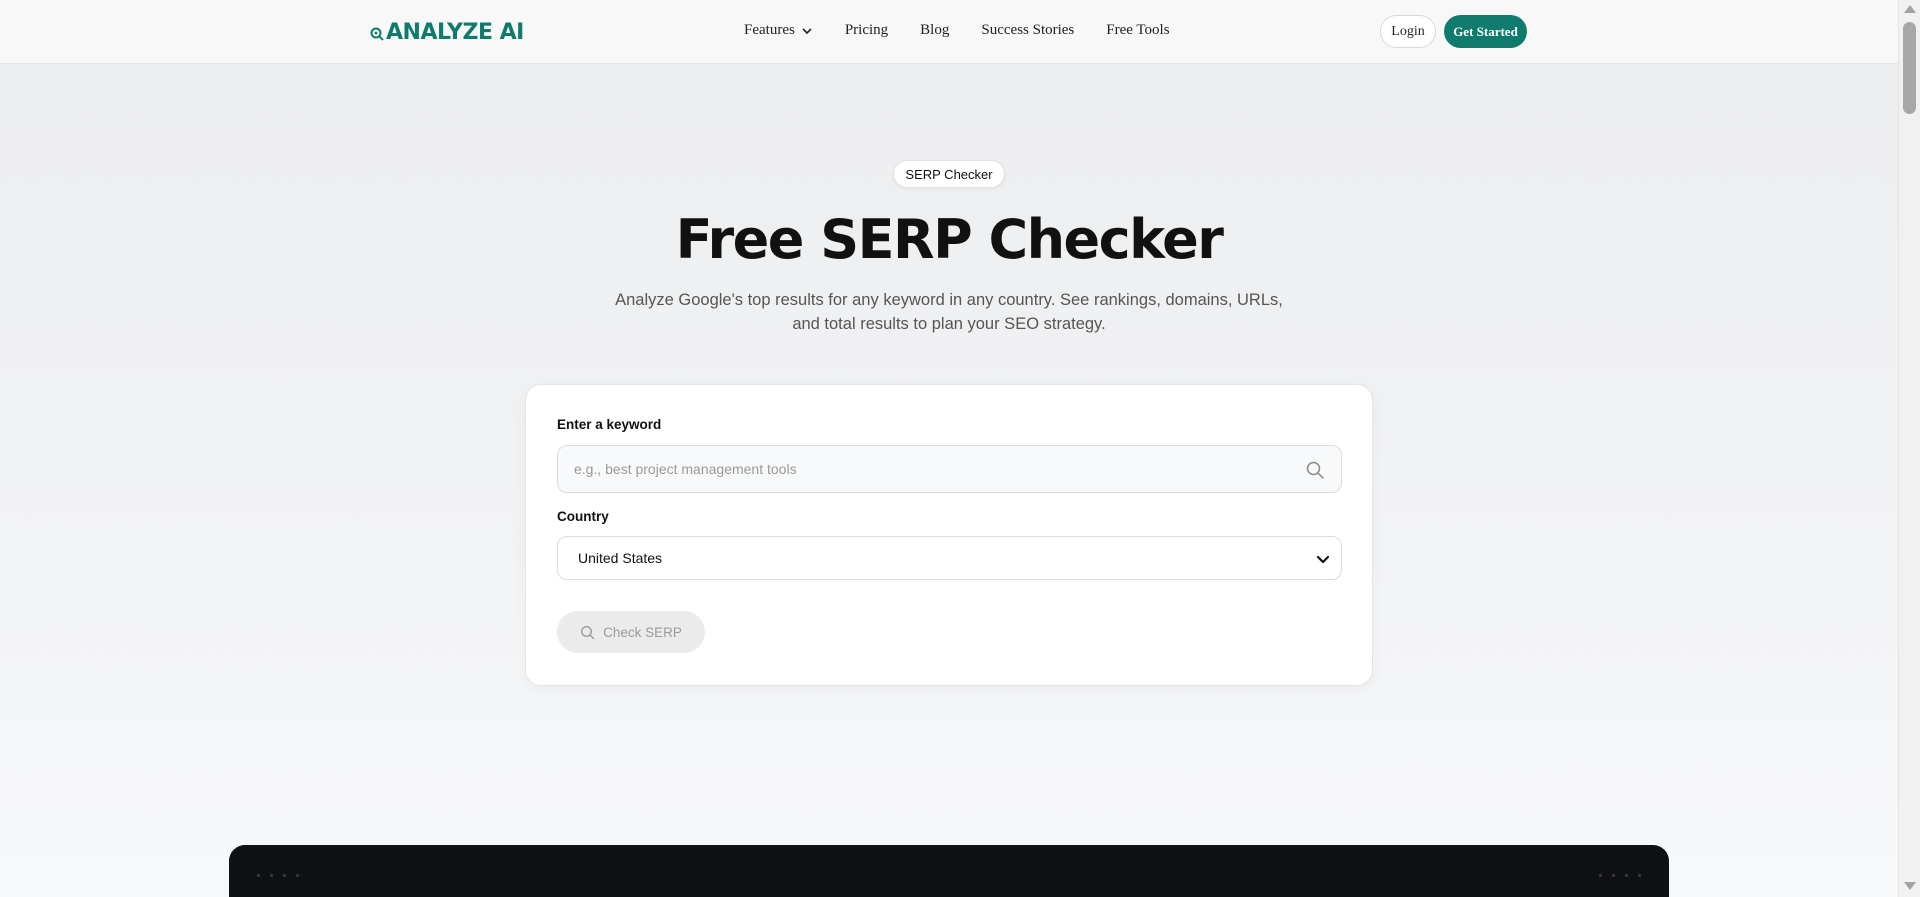  What do you see at coordinates (1408, 31) in the screenshot?
I see `login-button: Login` at bounding box center [1408, 31].